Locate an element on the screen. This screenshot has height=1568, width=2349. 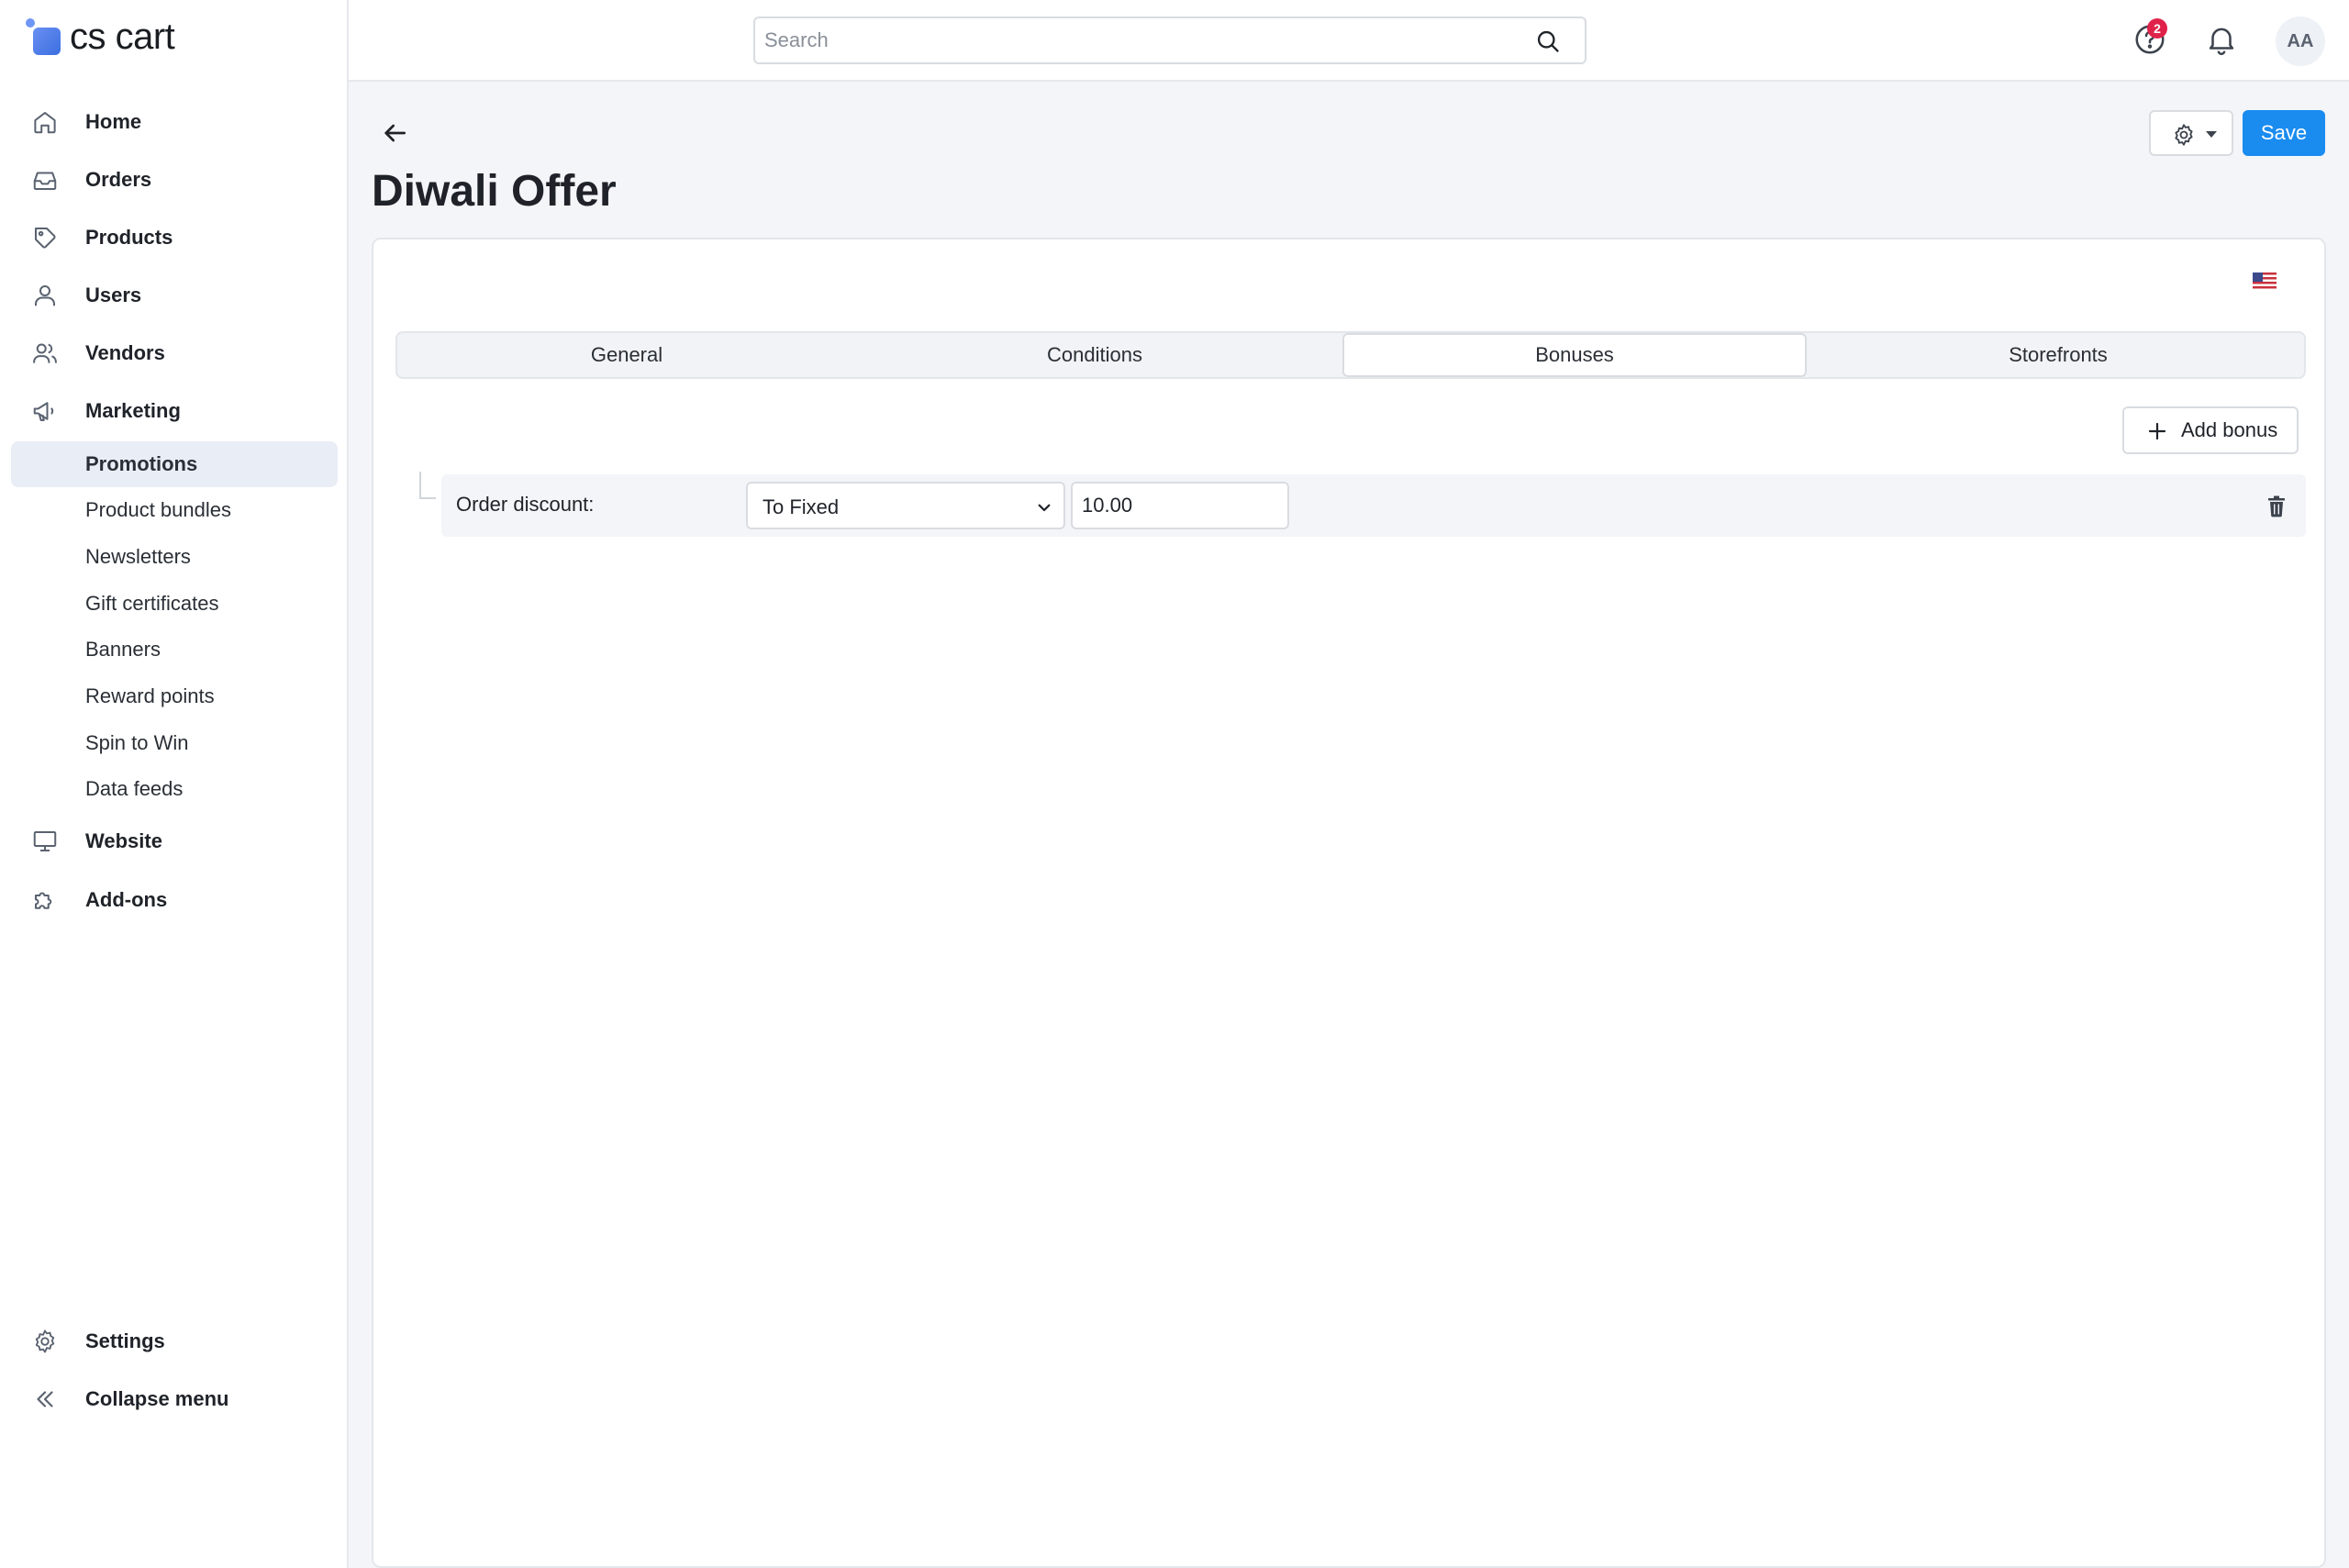
tree-connector is located at coordinates (427, 485).